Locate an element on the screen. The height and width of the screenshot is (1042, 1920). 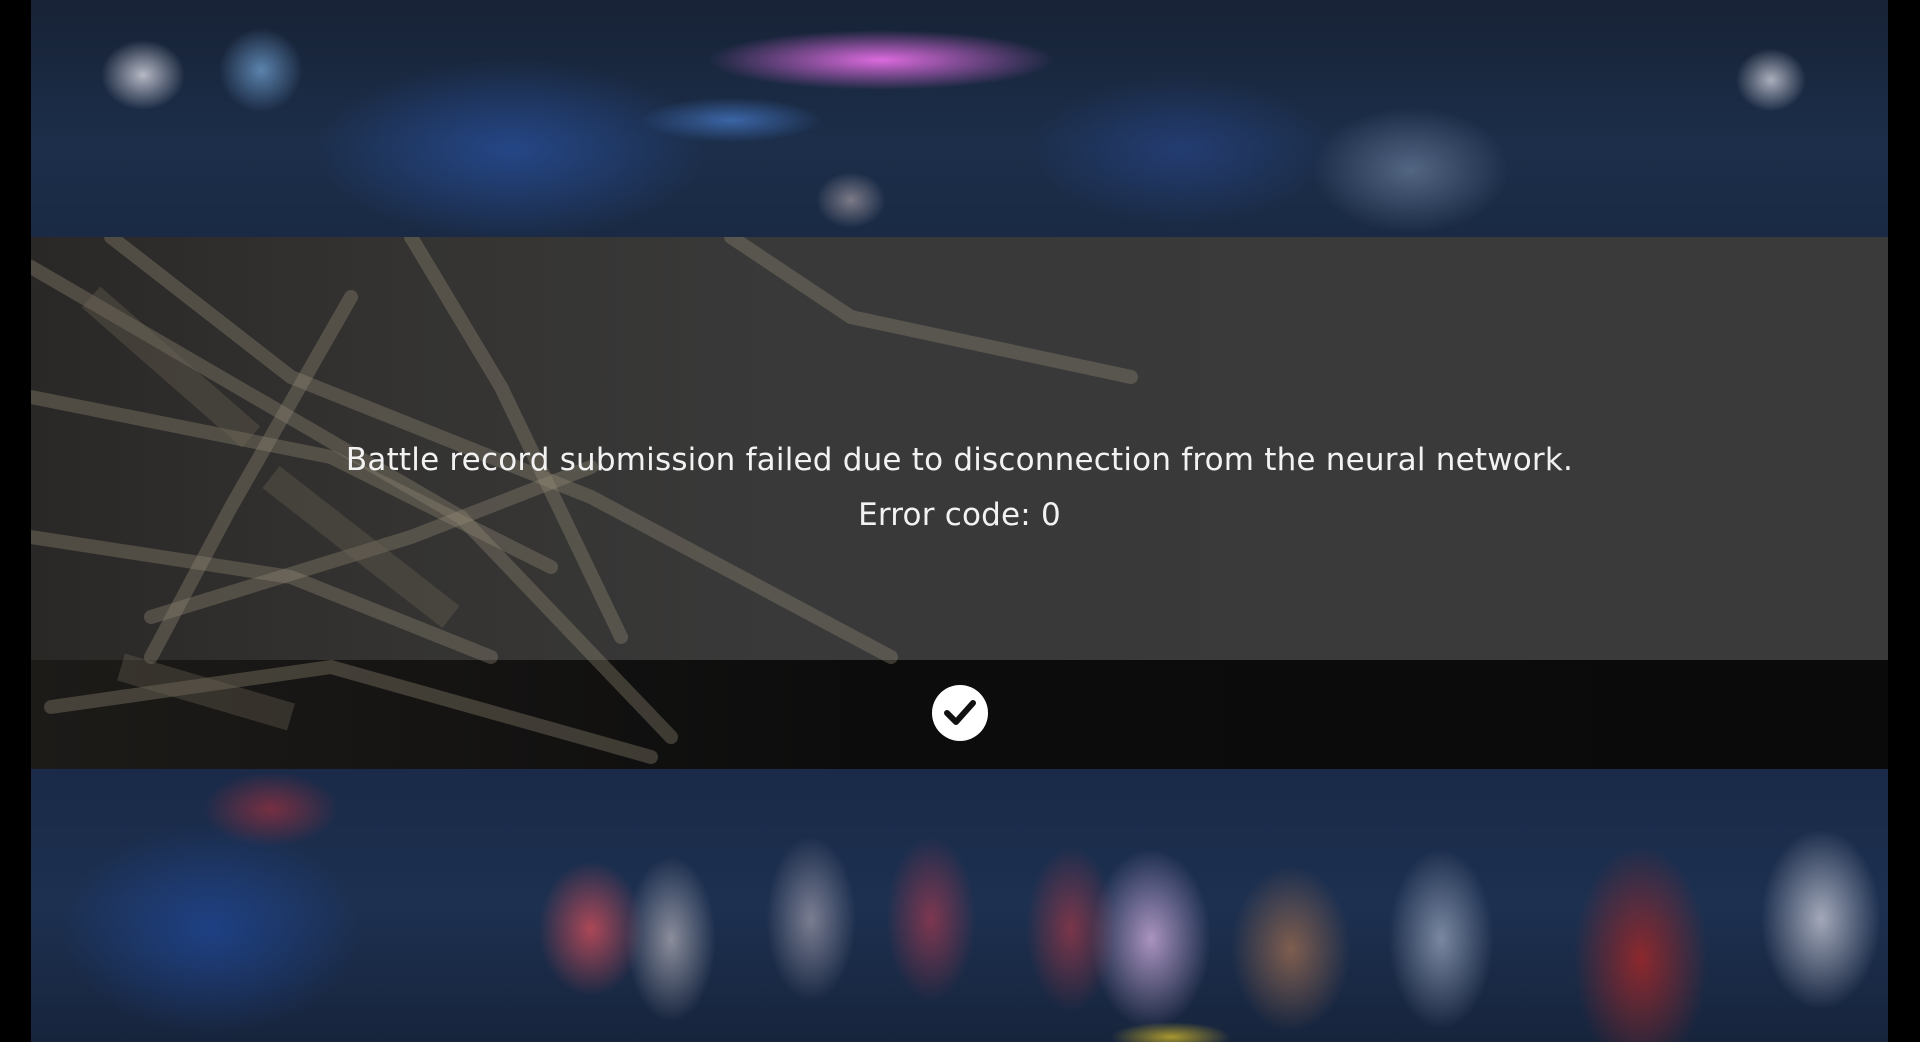
checkmark-icon is located at coordinates (960, 712).